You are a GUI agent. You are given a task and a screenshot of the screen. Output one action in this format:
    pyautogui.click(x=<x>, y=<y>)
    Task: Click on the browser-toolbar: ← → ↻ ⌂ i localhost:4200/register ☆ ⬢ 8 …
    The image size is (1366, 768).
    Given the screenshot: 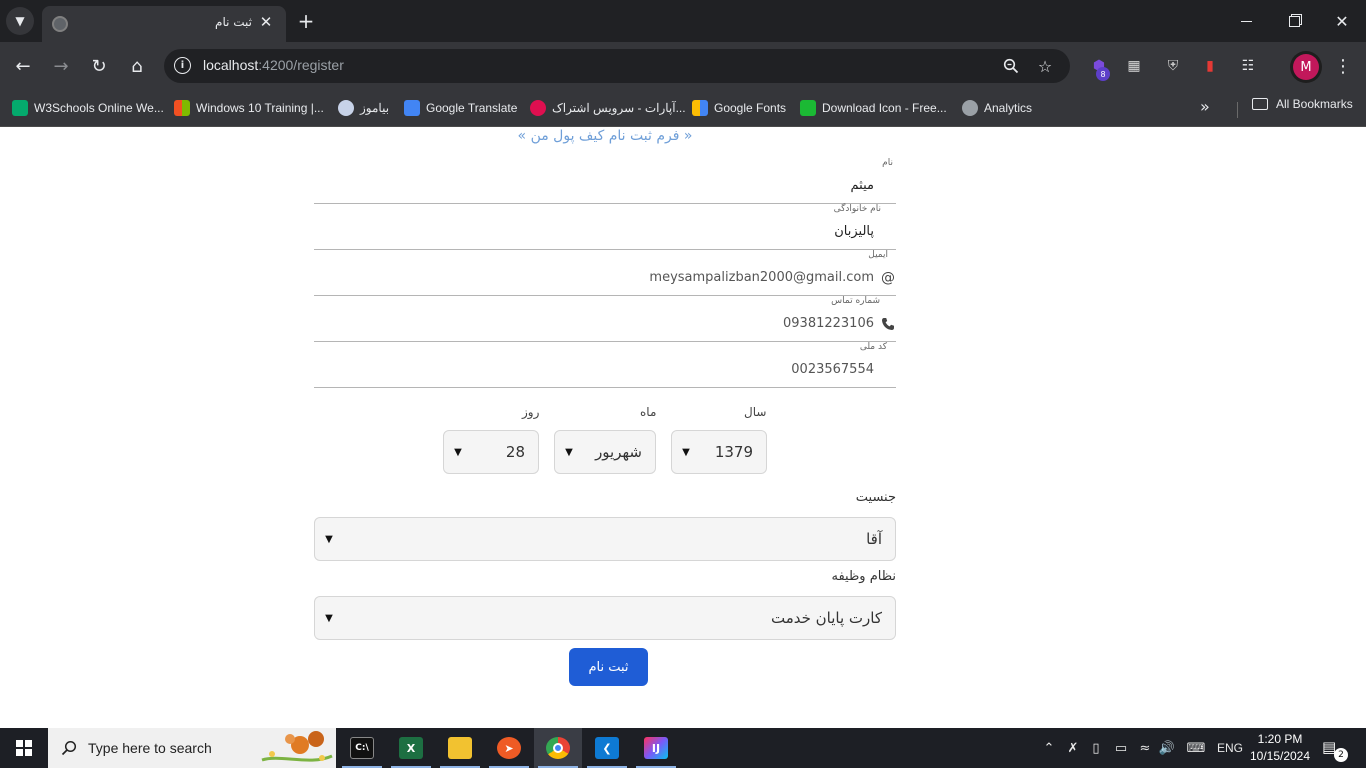 What is the action you would take?
    pyautogui.click(x=683, y=66)
    